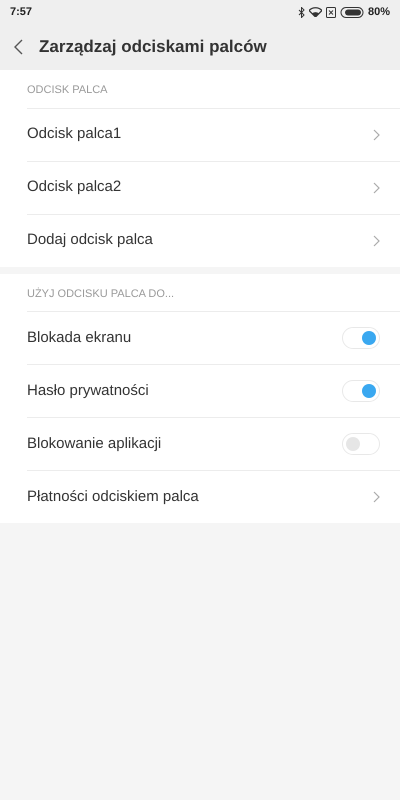  What do you see at coordinates (79, 338) in the screenshot?
I see `row-label: Blokada ekranu` at bounding box center [79, 338].